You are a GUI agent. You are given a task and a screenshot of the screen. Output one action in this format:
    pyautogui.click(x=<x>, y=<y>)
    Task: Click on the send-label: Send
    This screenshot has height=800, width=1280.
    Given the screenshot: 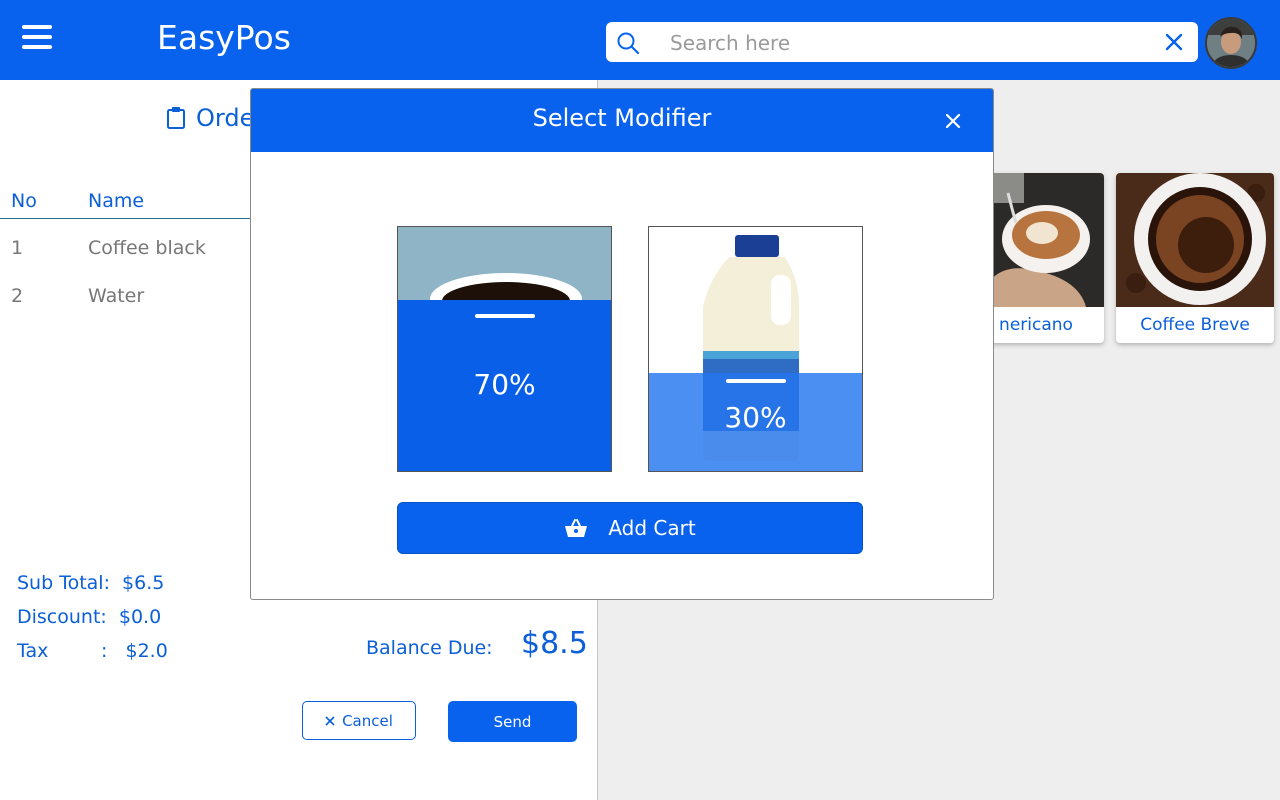 What is the action you would take?
    pyautogui.click(x=512, y=721)
    